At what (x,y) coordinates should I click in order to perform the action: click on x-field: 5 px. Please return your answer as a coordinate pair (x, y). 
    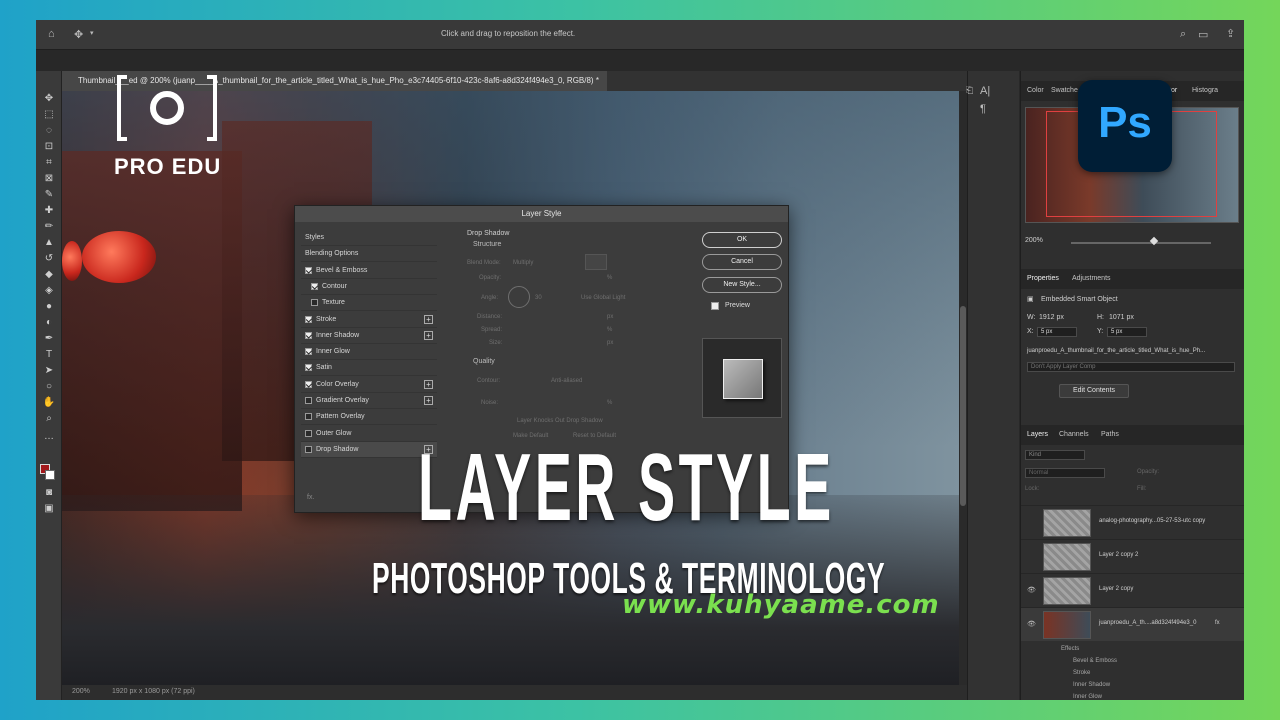
    Looking at the image, I should click on (1057, 332).